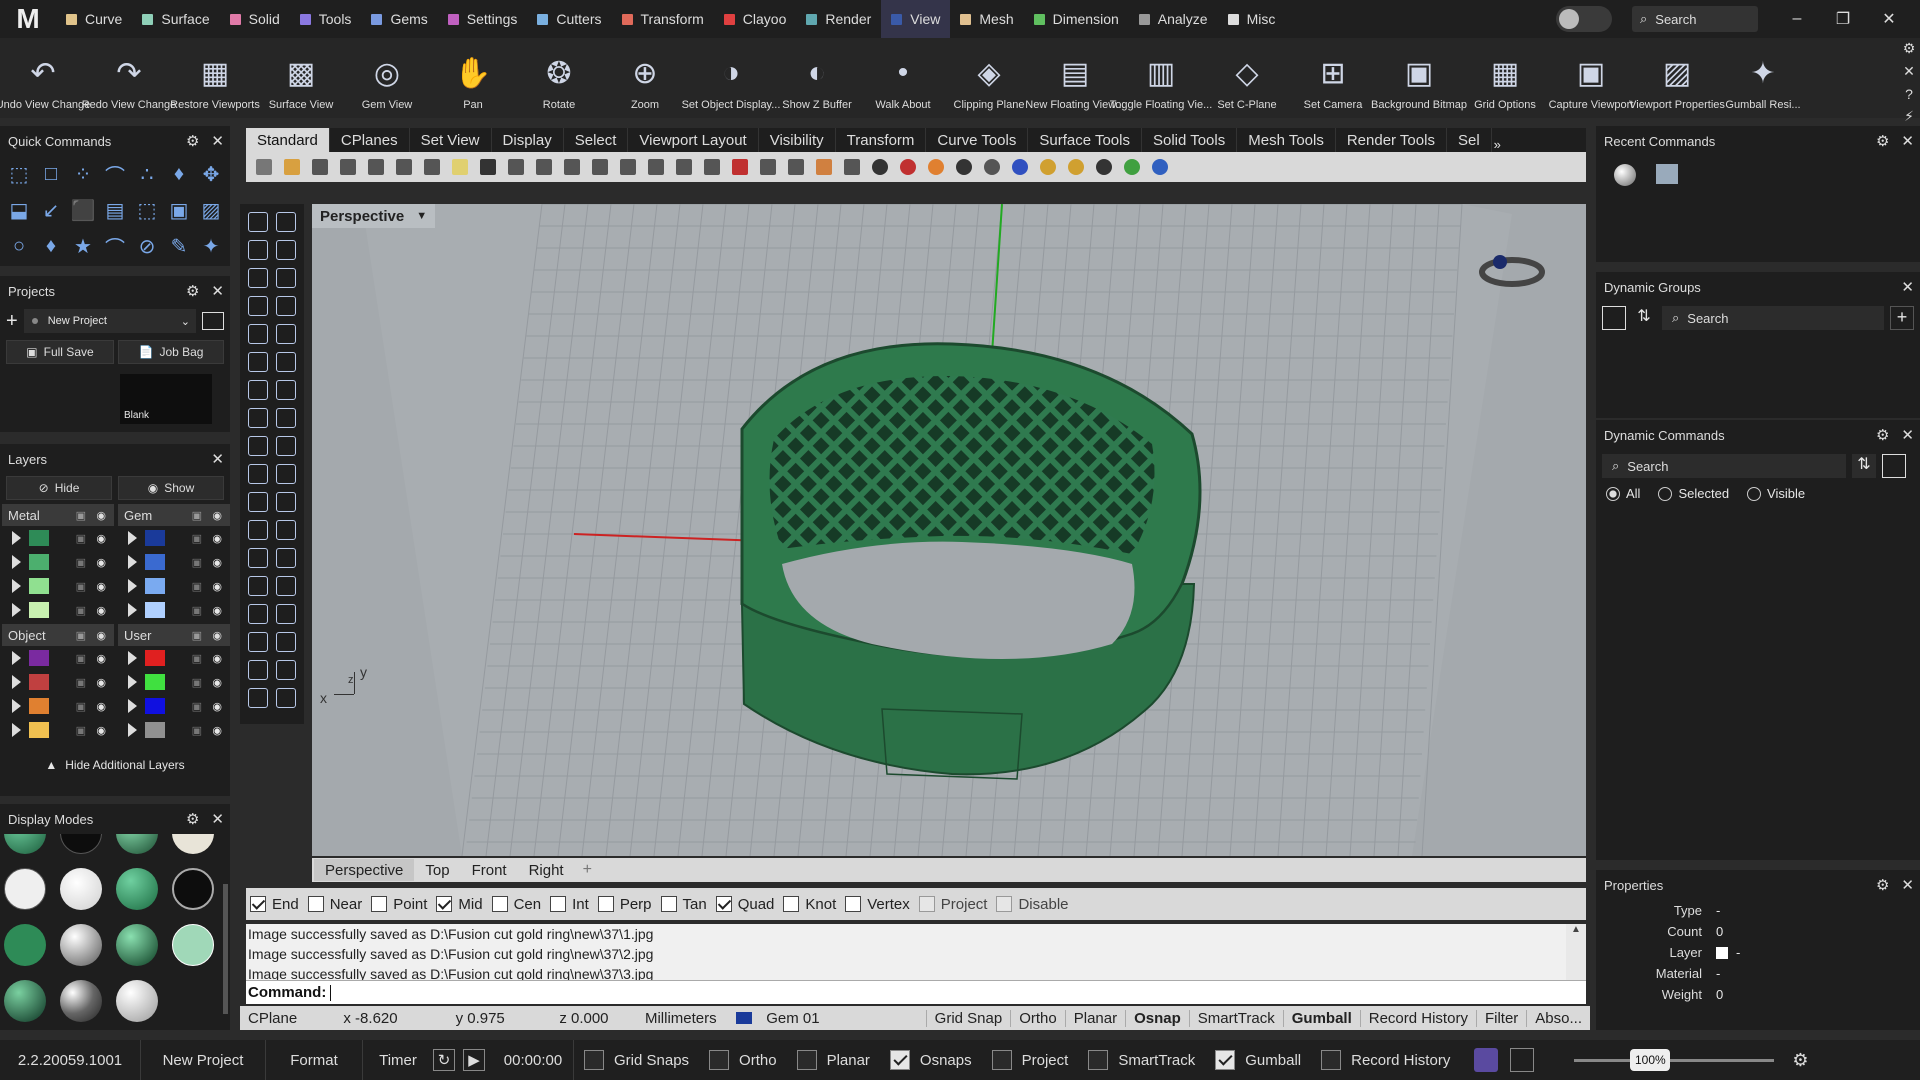 The image size is (1920, 1080). I want to click on job-bag-button: 📄 Job Bag, so click(170, 352).